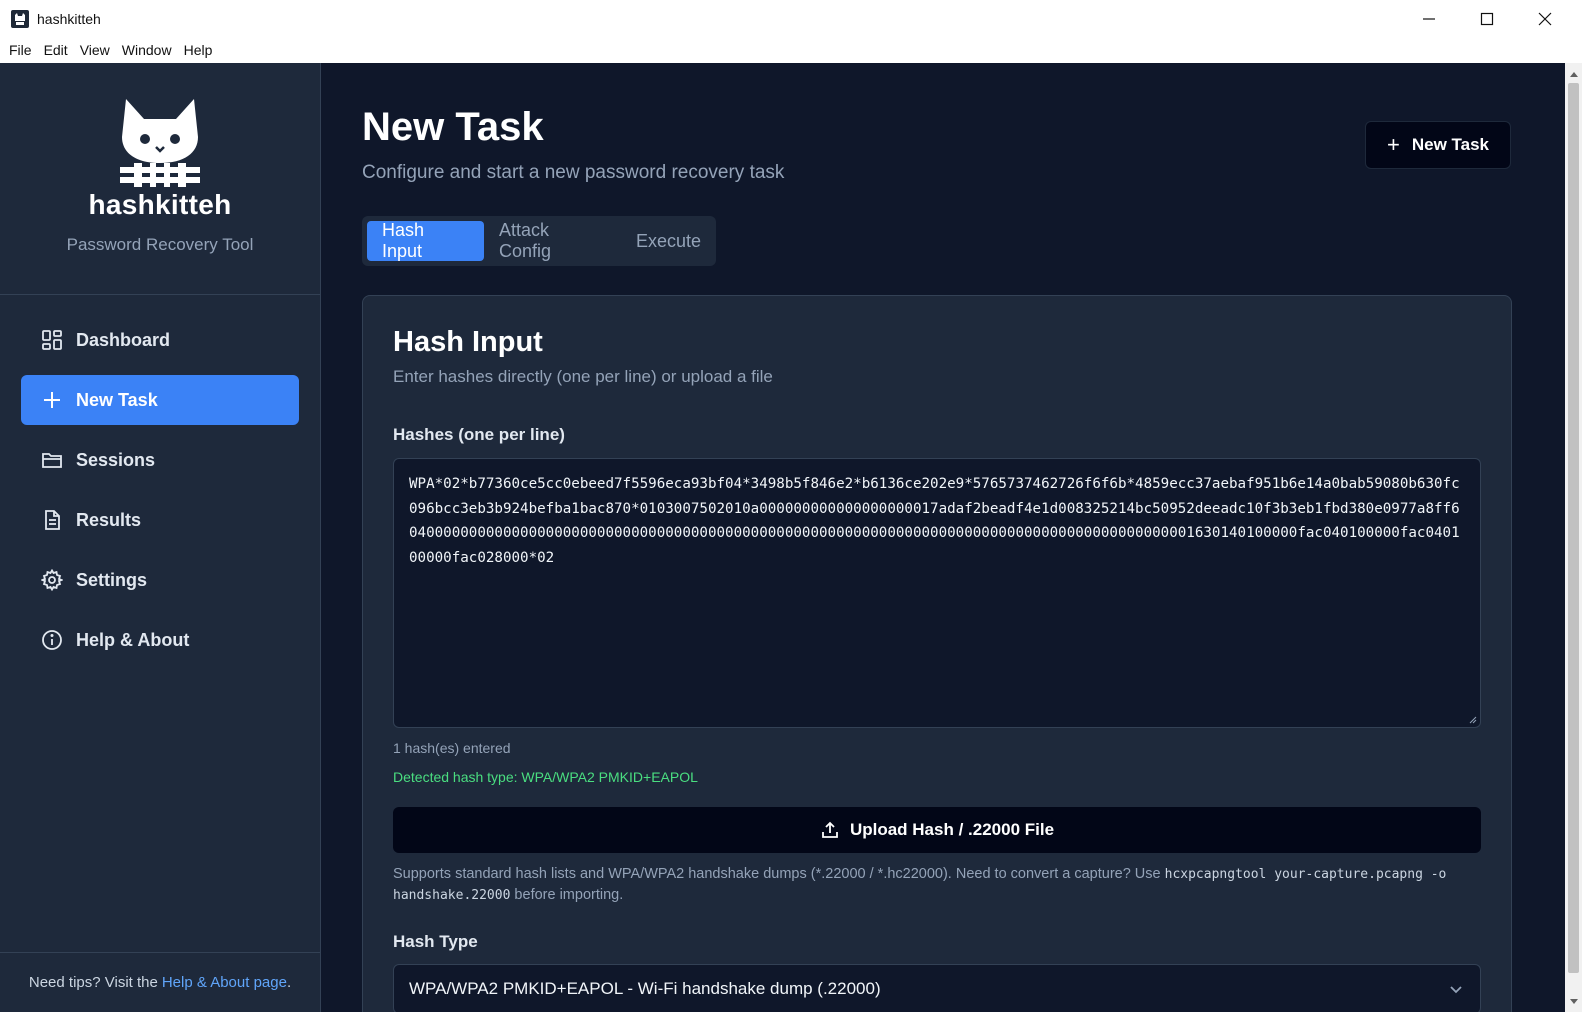 The height and width of the screenshot is (1012, 1582). I want to click on menu-bar: File Edit View Window Help, so click(791, 50).